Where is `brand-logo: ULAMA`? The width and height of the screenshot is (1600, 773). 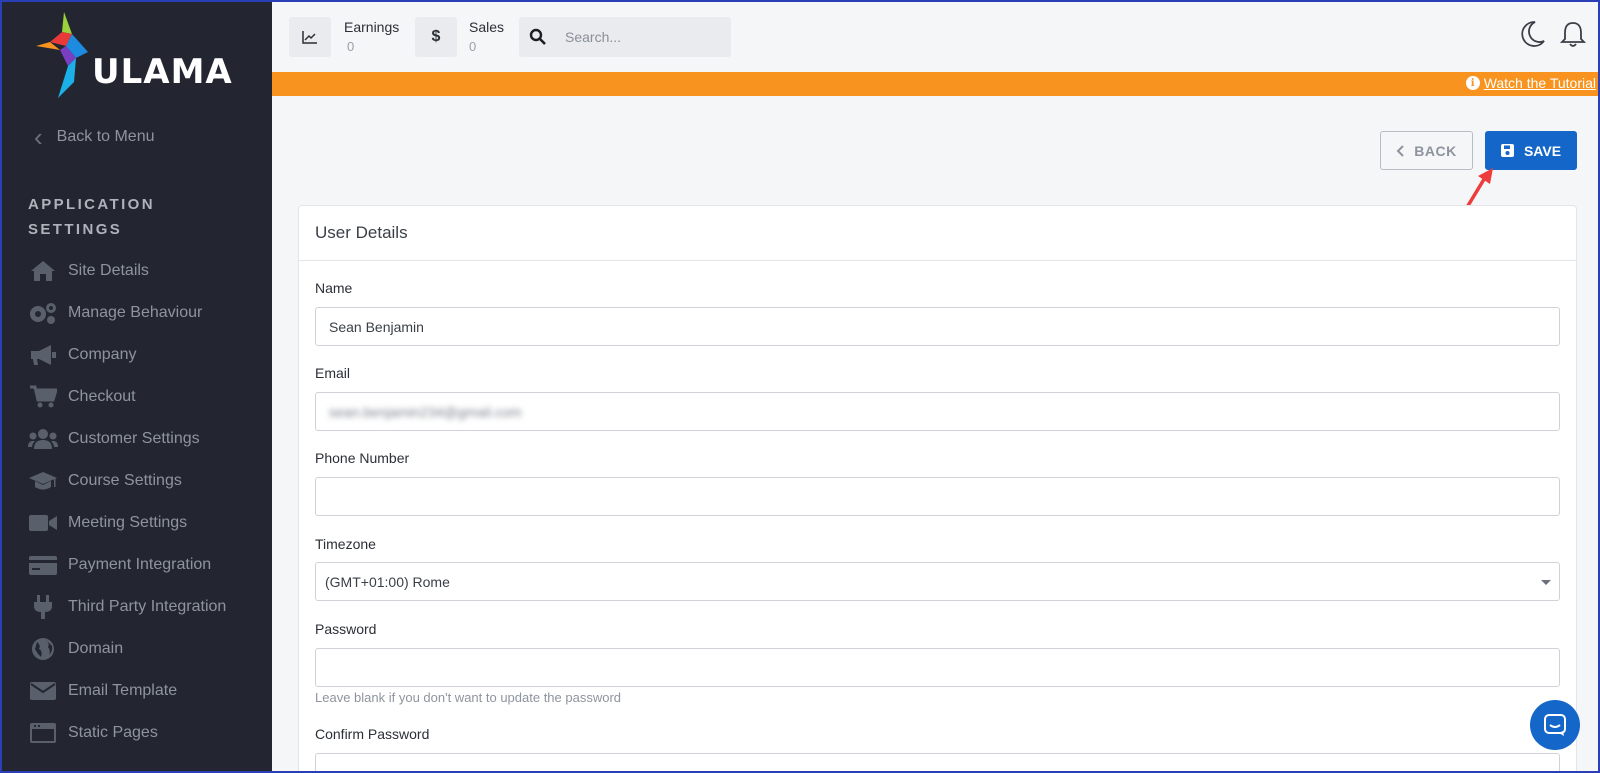
brand-logo: ULAMA is located at coordinates (141, 56).